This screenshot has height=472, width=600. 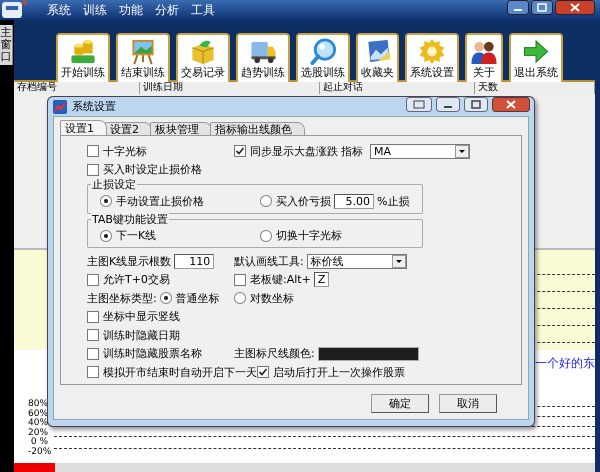 What do you see at coordinates (136, 280) in the screenshot?
I see `checkbox-label: 允许T+0交易` at bounding box center [136, 280].